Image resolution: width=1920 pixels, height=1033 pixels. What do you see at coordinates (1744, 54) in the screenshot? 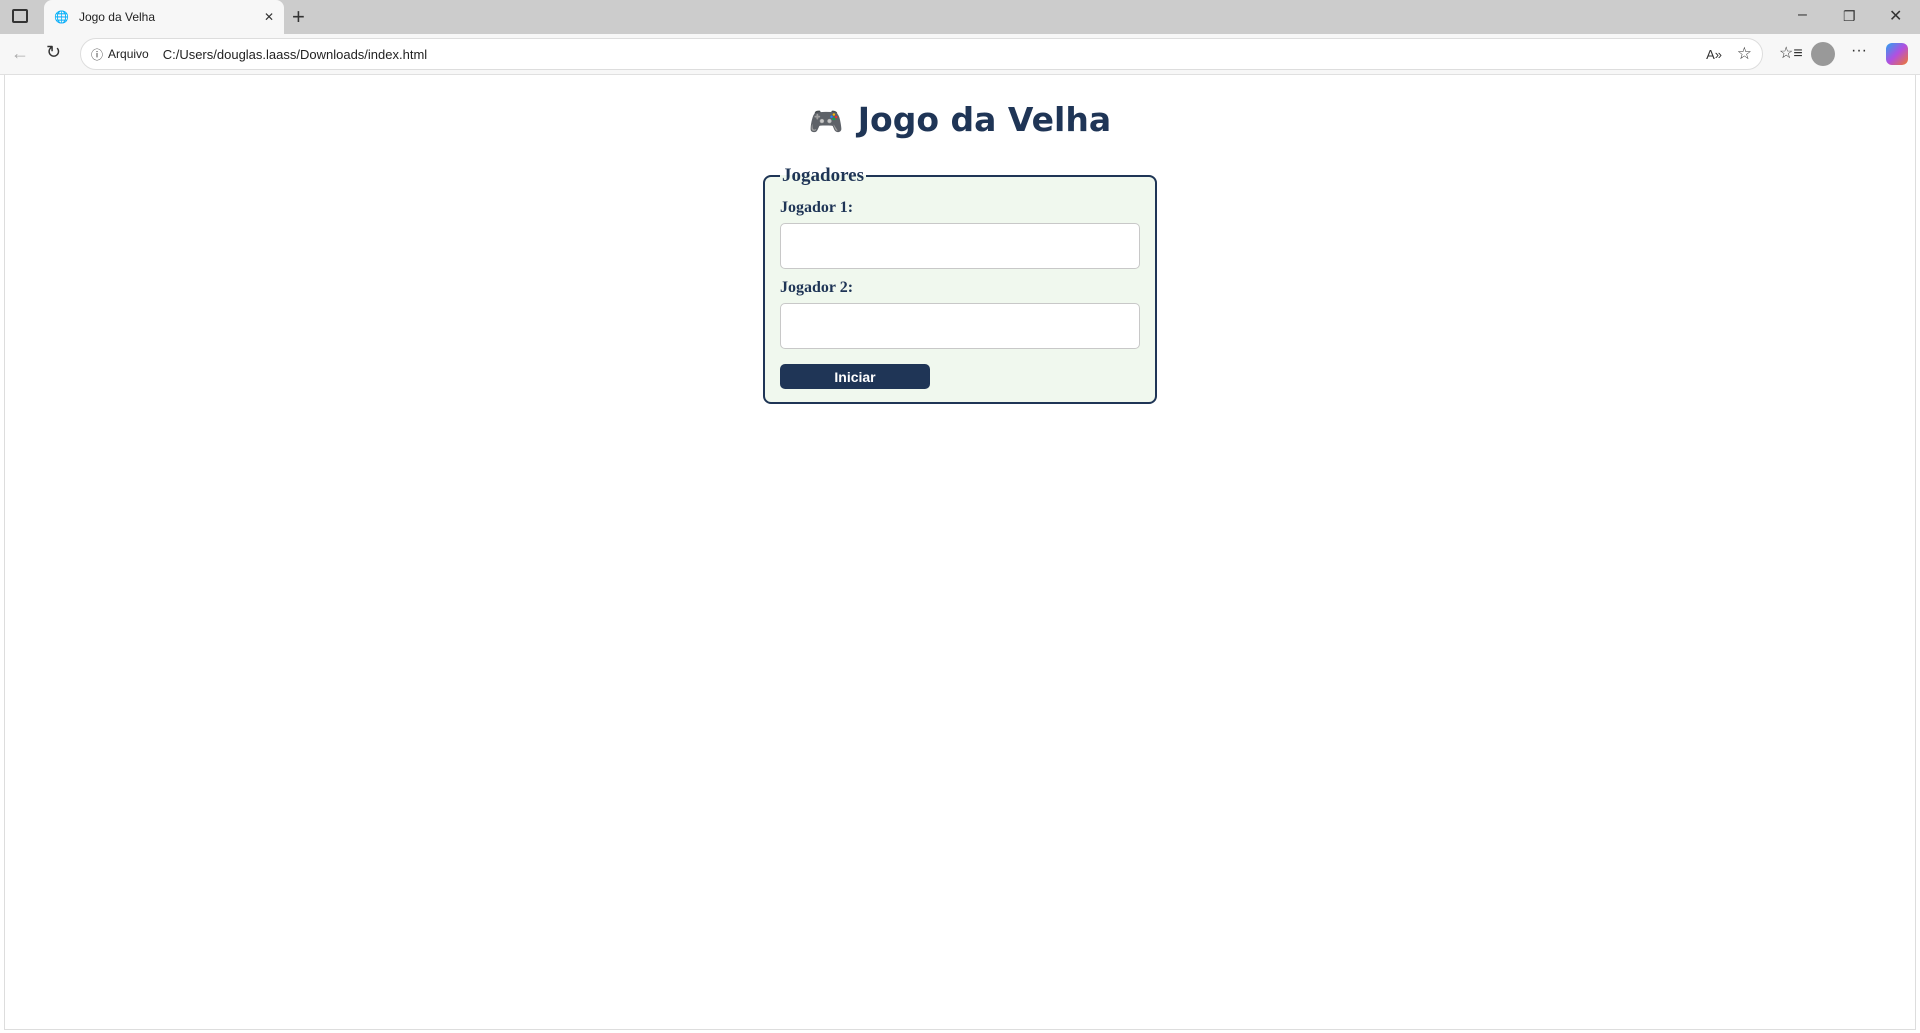
I see `favorite-star-icon: ☆` at bounding box center [1744, 54].